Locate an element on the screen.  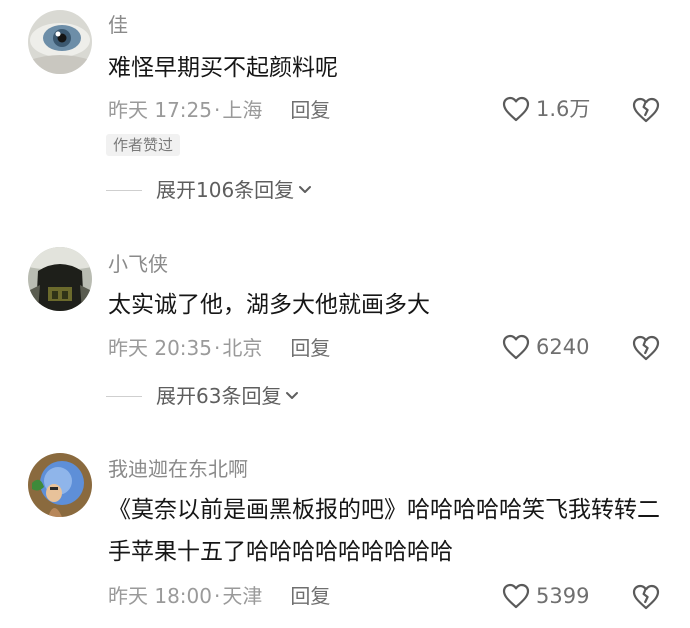
like-count: 1.6万 is located at coordinates (563, 109).